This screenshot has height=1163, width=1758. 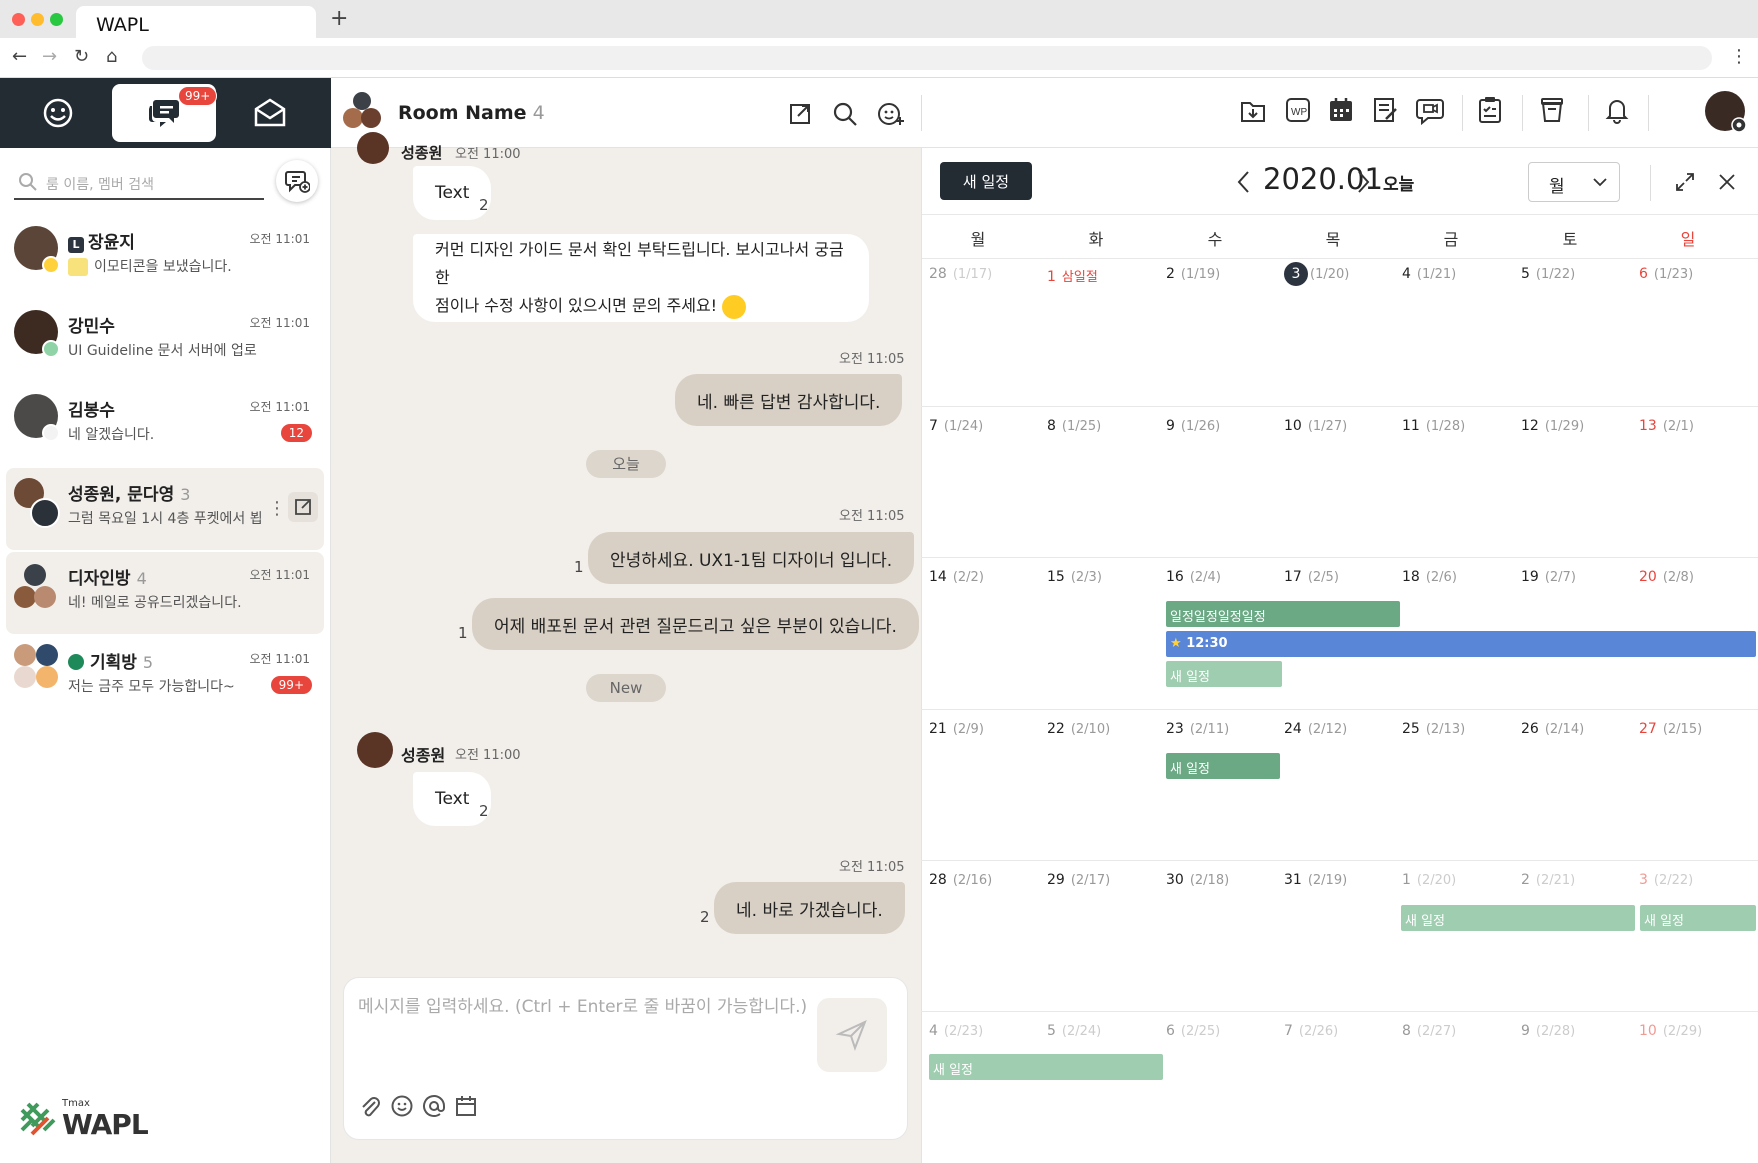 What do you see at coordinates (1433, 729) in the screenshot?
I see `day-cell: 25 (2/13)` at bounding box center [1433, 729].